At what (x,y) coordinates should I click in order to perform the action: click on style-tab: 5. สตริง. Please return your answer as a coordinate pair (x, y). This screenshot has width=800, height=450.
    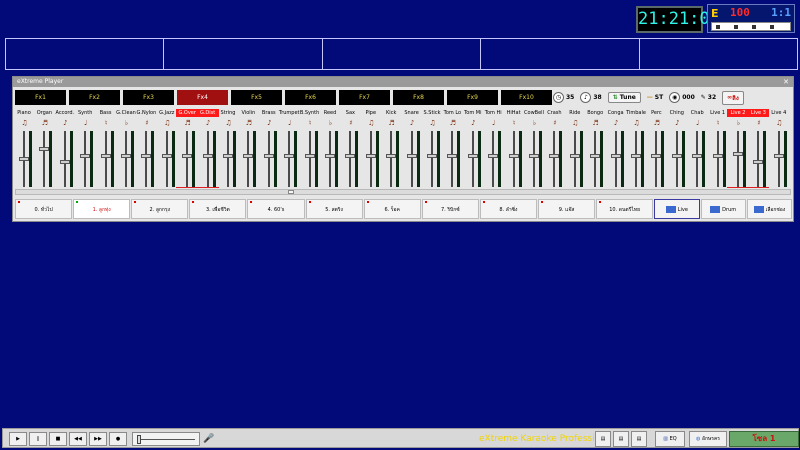
    Looking at the image, I should click on (334, 209).